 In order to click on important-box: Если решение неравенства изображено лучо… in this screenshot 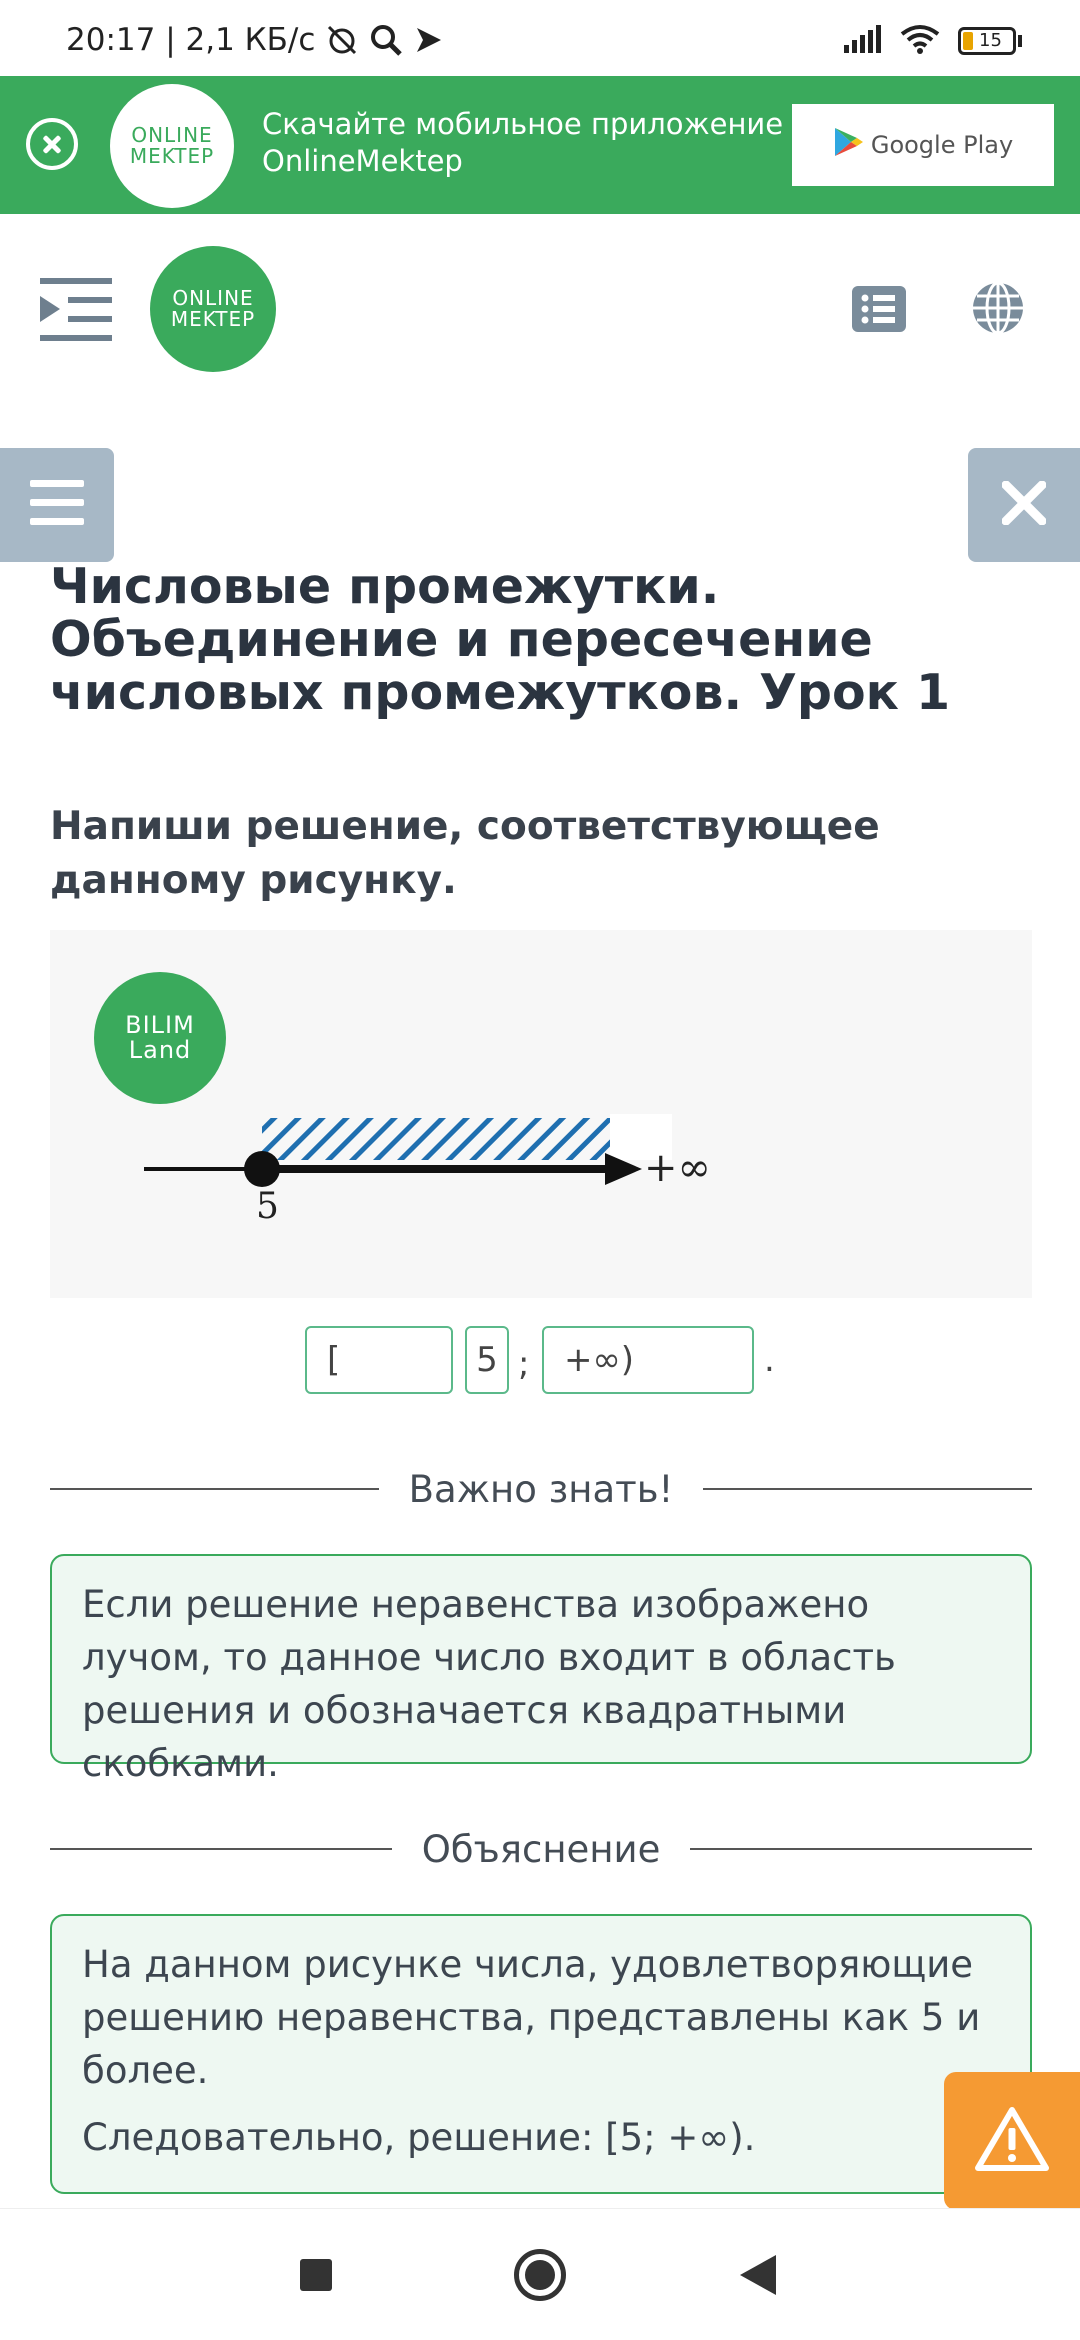, I will do `click(541, 1669)`.